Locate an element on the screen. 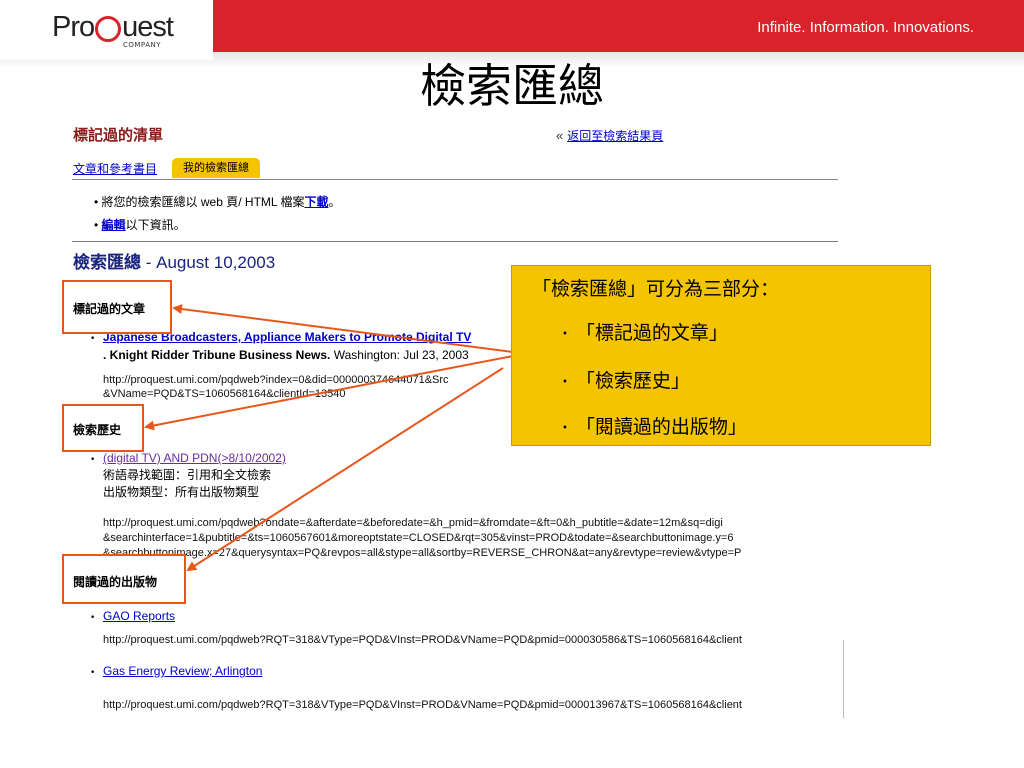 The width and height of the screenshot is (1024, 768). callout-item-text: 「檢索歷史」 is located at coordinates (632, 381).